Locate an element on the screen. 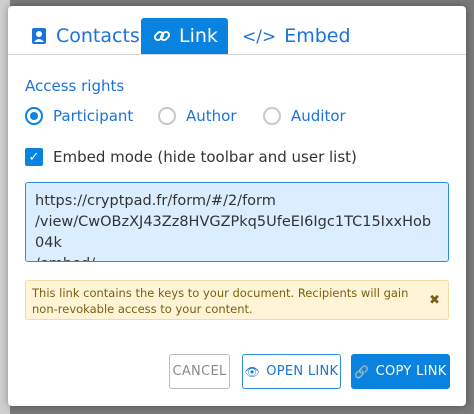  link-icon is located at coordinates (162, 36).